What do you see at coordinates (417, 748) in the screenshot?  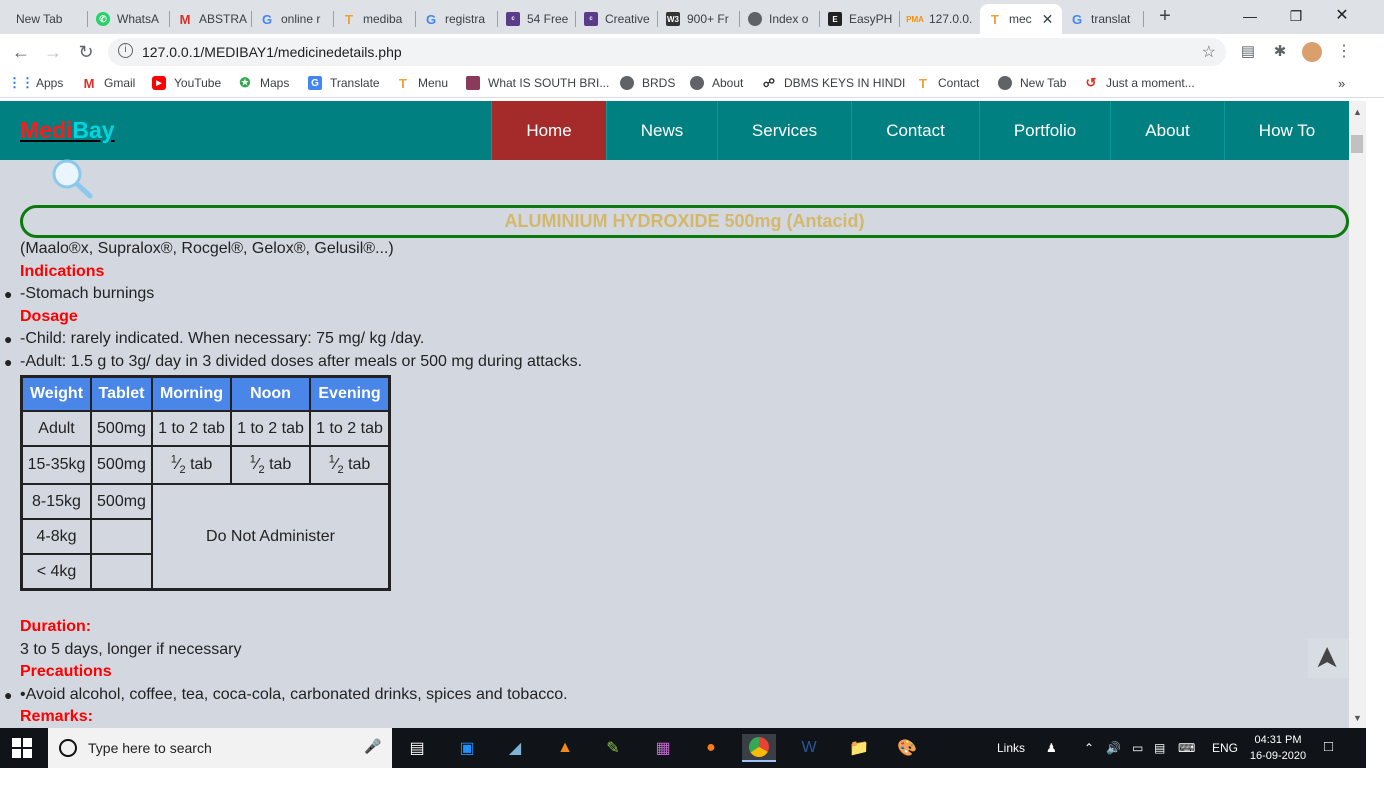 I see `task-view-icon: ▤` at bounding box center [417, 748].